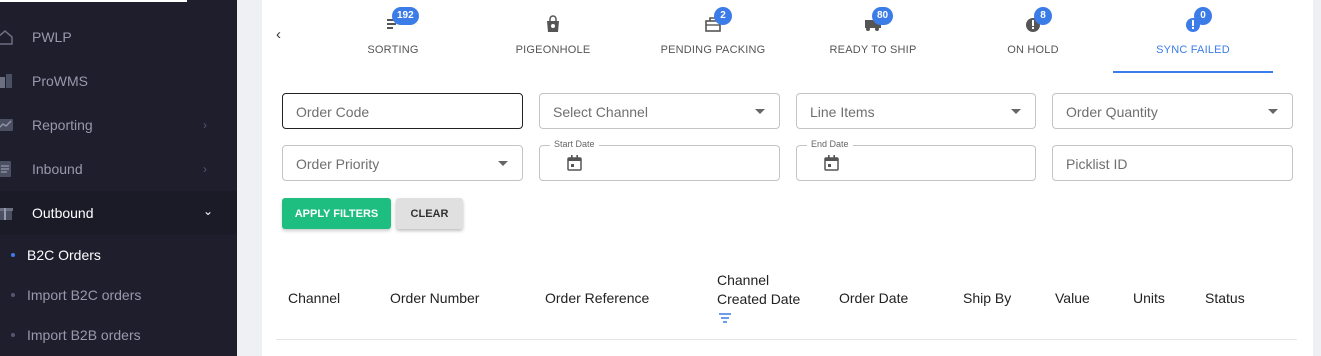 Image resolution: width=1321 pixels, height=356 pixels. Describe the element at coordinates (758, 290) in the screenshot. I see `column-header-channel-created-date: Channel Created Date` at that location.